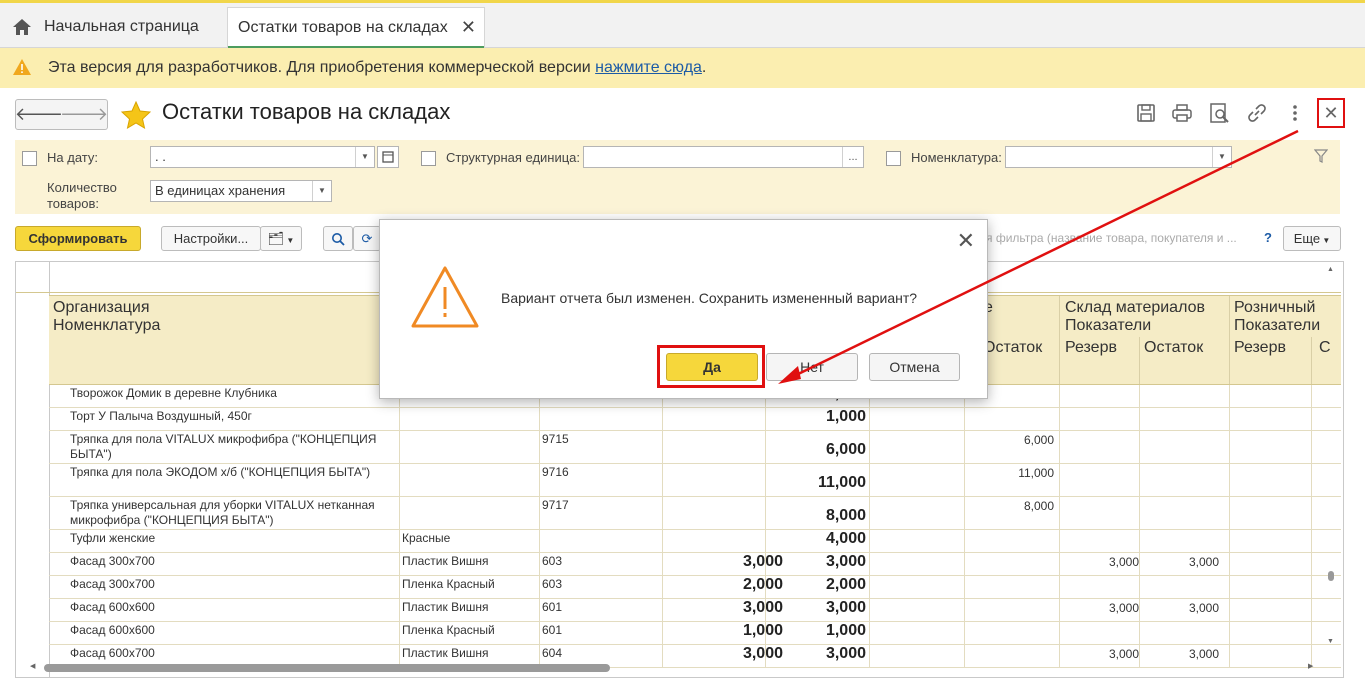  What do you see at coordinates (1174, 347) in the screenshot?
I see `col-ostatok2: Остаток` at bounding box center [1174, 347].